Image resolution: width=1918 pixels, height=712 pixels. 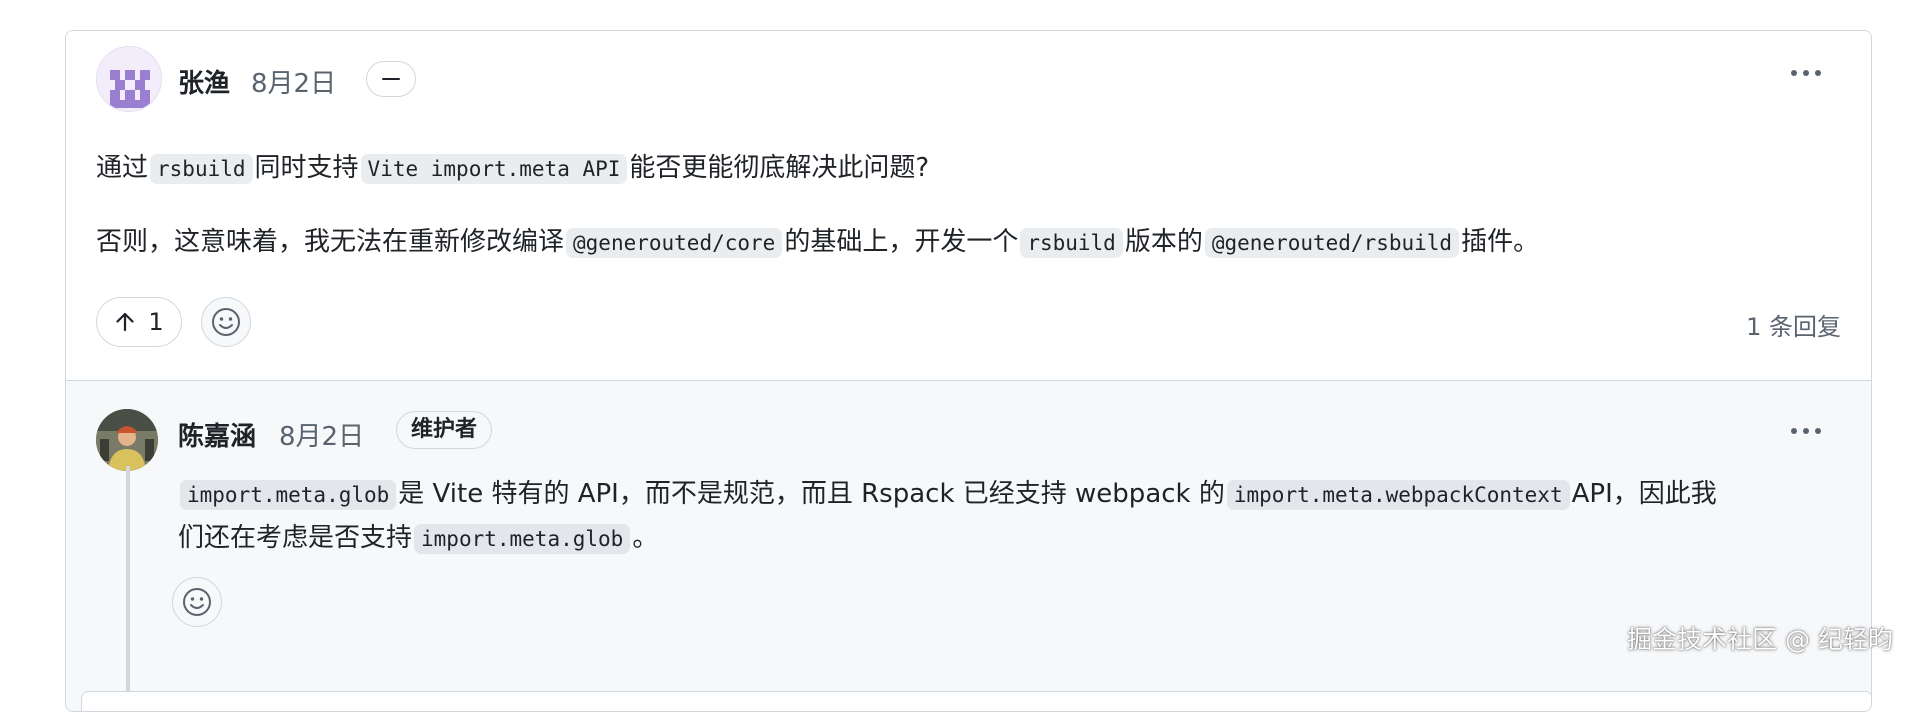 What do you see at coordinates (1644, 494) in the screenshot?
I see `text: API，因此我` at bounding box center [1644, 494].